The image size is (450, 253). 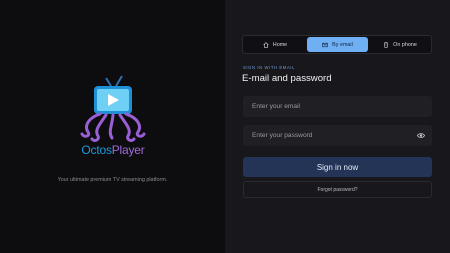 I want to click on sign-in-button: Sign in now, so click(x=337, y=167).